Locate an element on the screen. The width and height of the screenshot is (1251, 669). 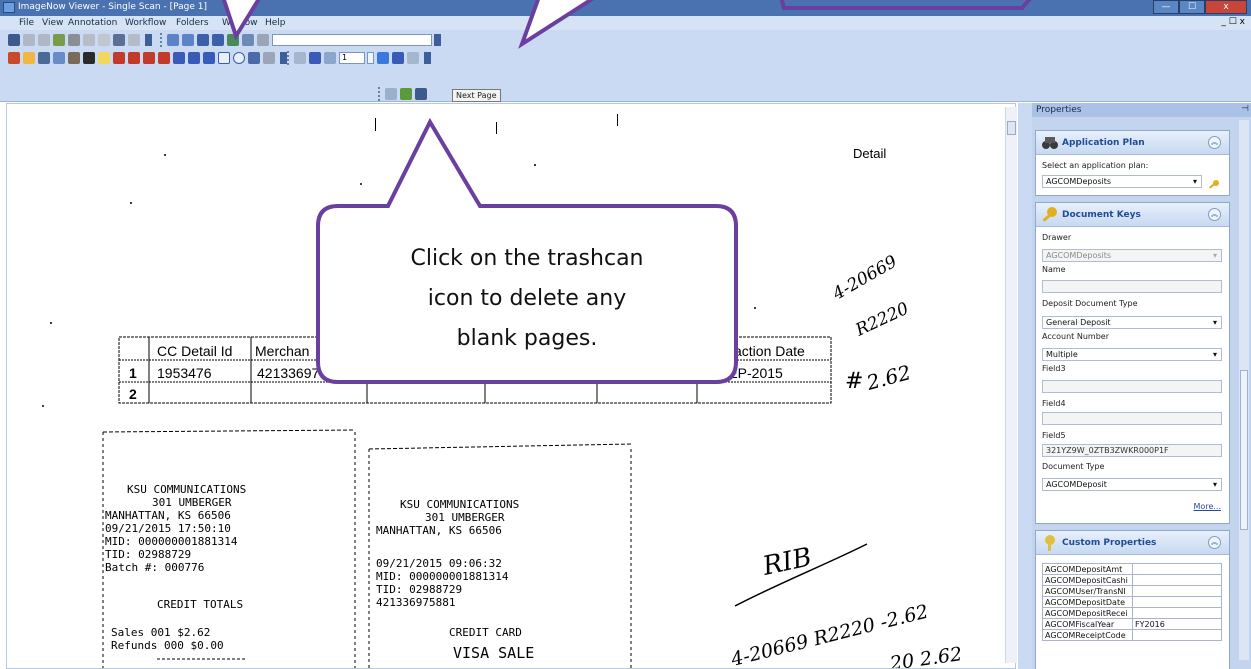
table-row: AGCOMDepositDate is located at coordinates (1132, 602).